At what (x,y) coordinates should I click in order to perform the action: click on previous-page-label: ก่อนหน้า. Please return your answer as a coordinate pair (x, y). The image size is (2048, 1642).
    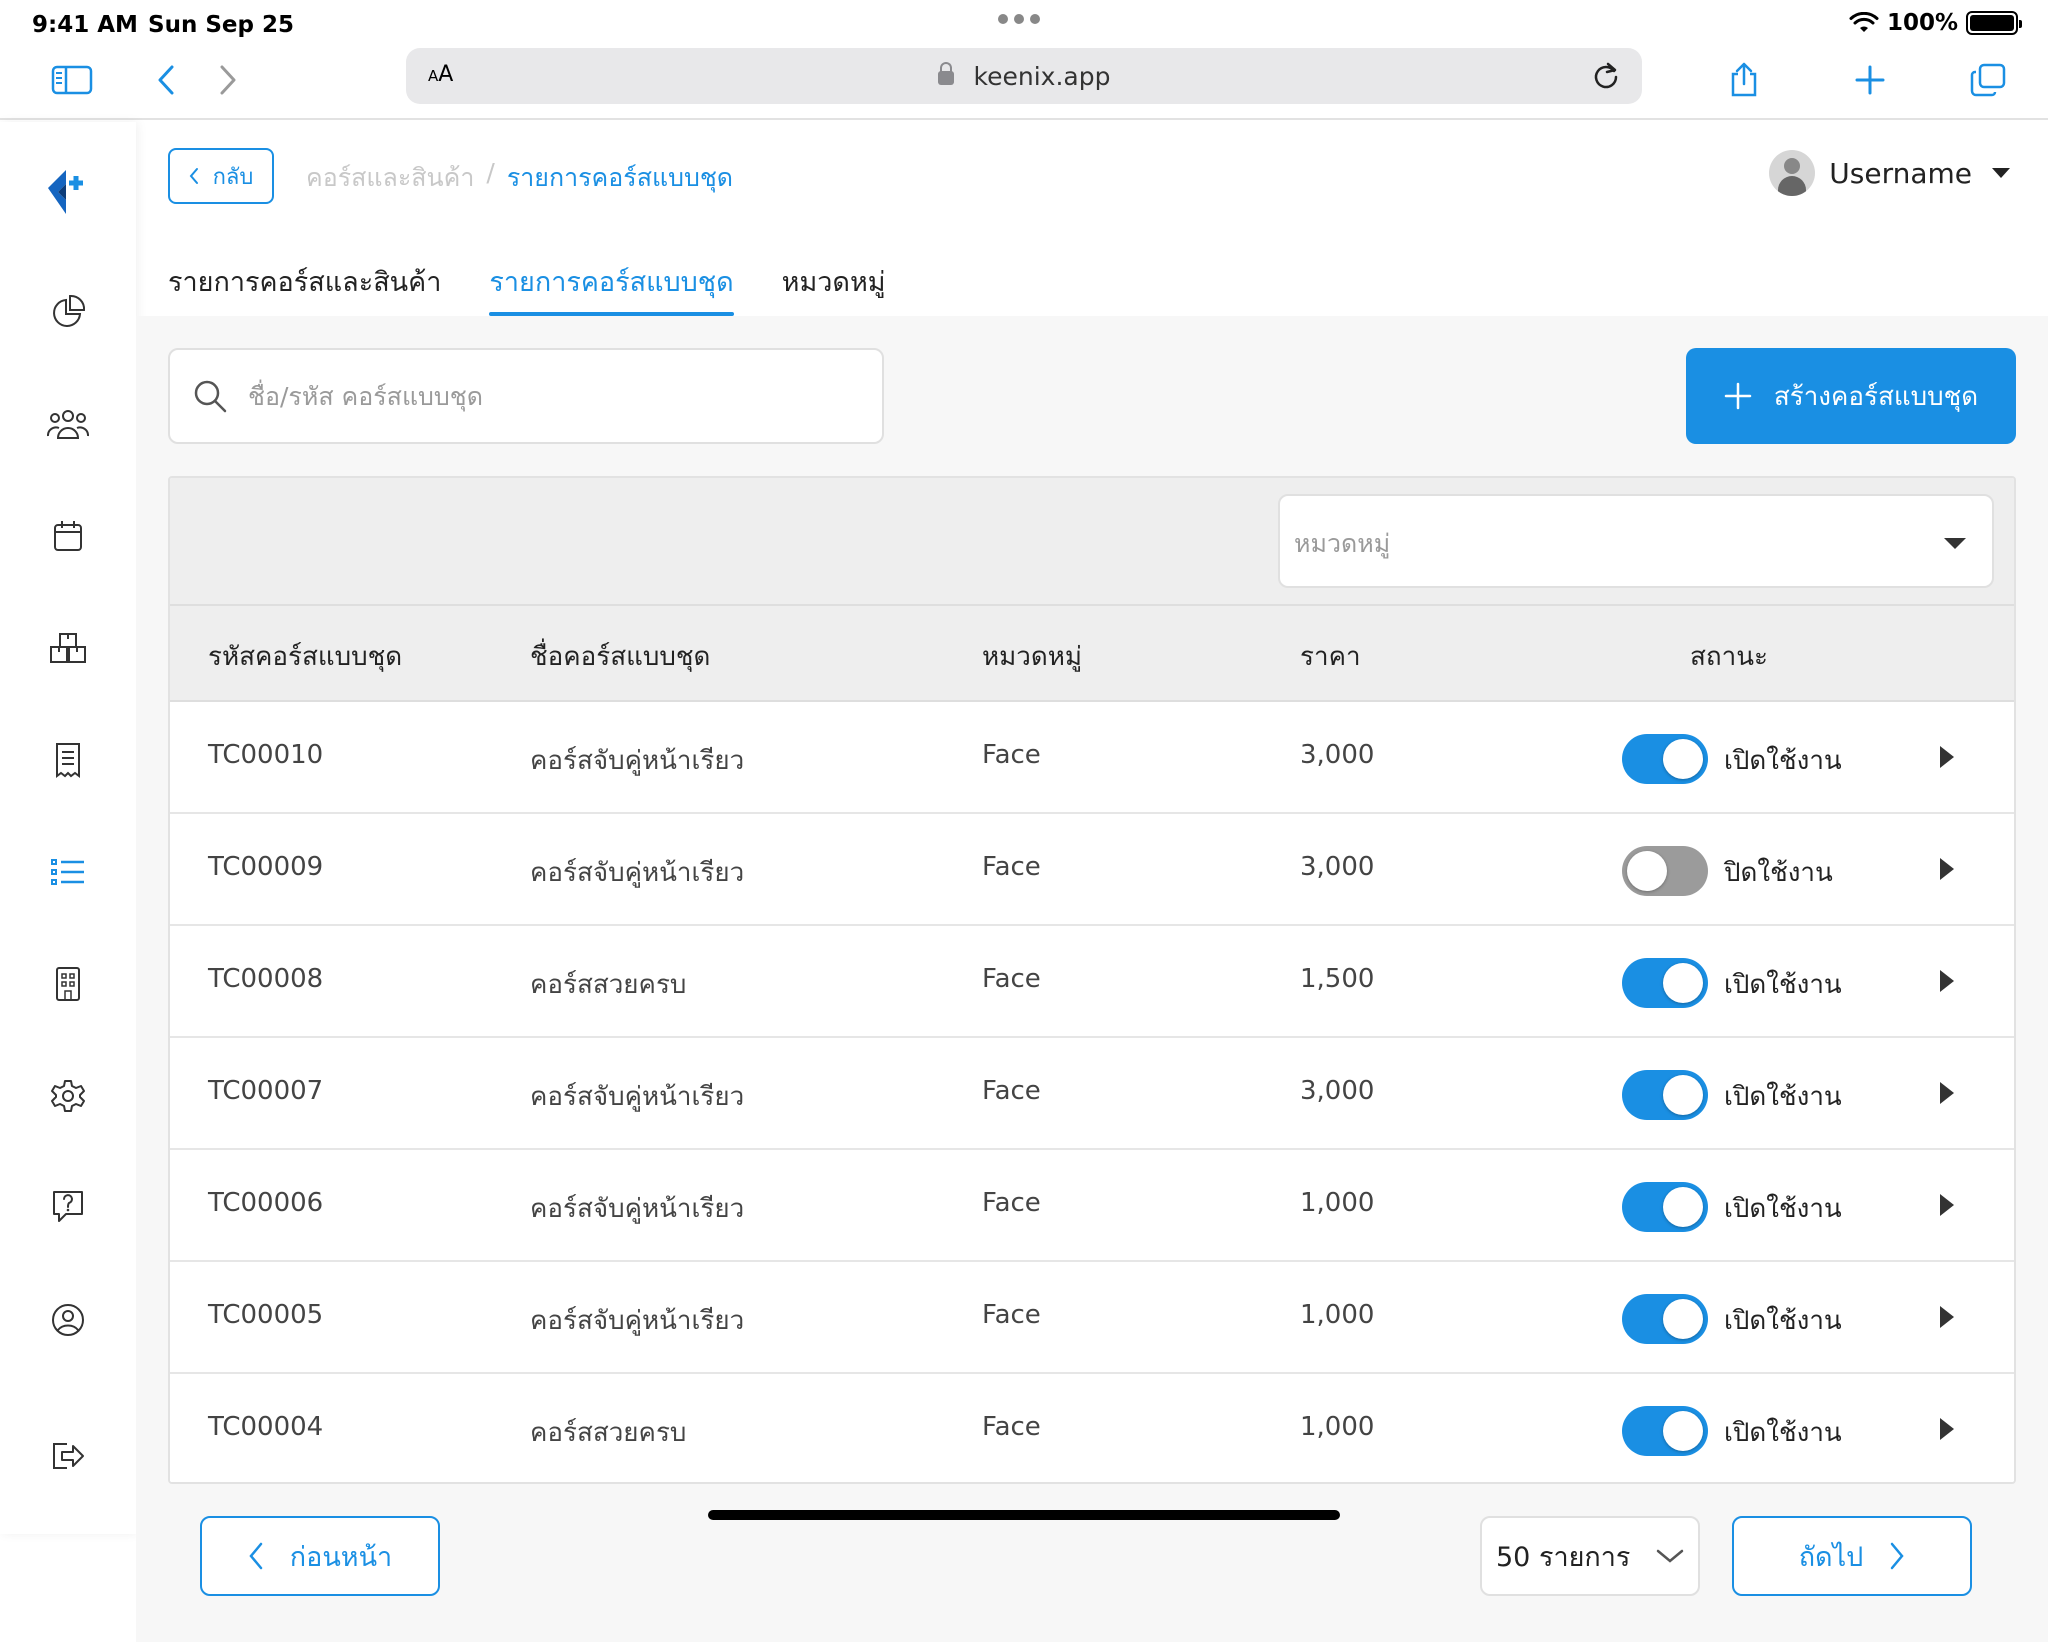
    Looking at the image, I should click on (341, 1557).